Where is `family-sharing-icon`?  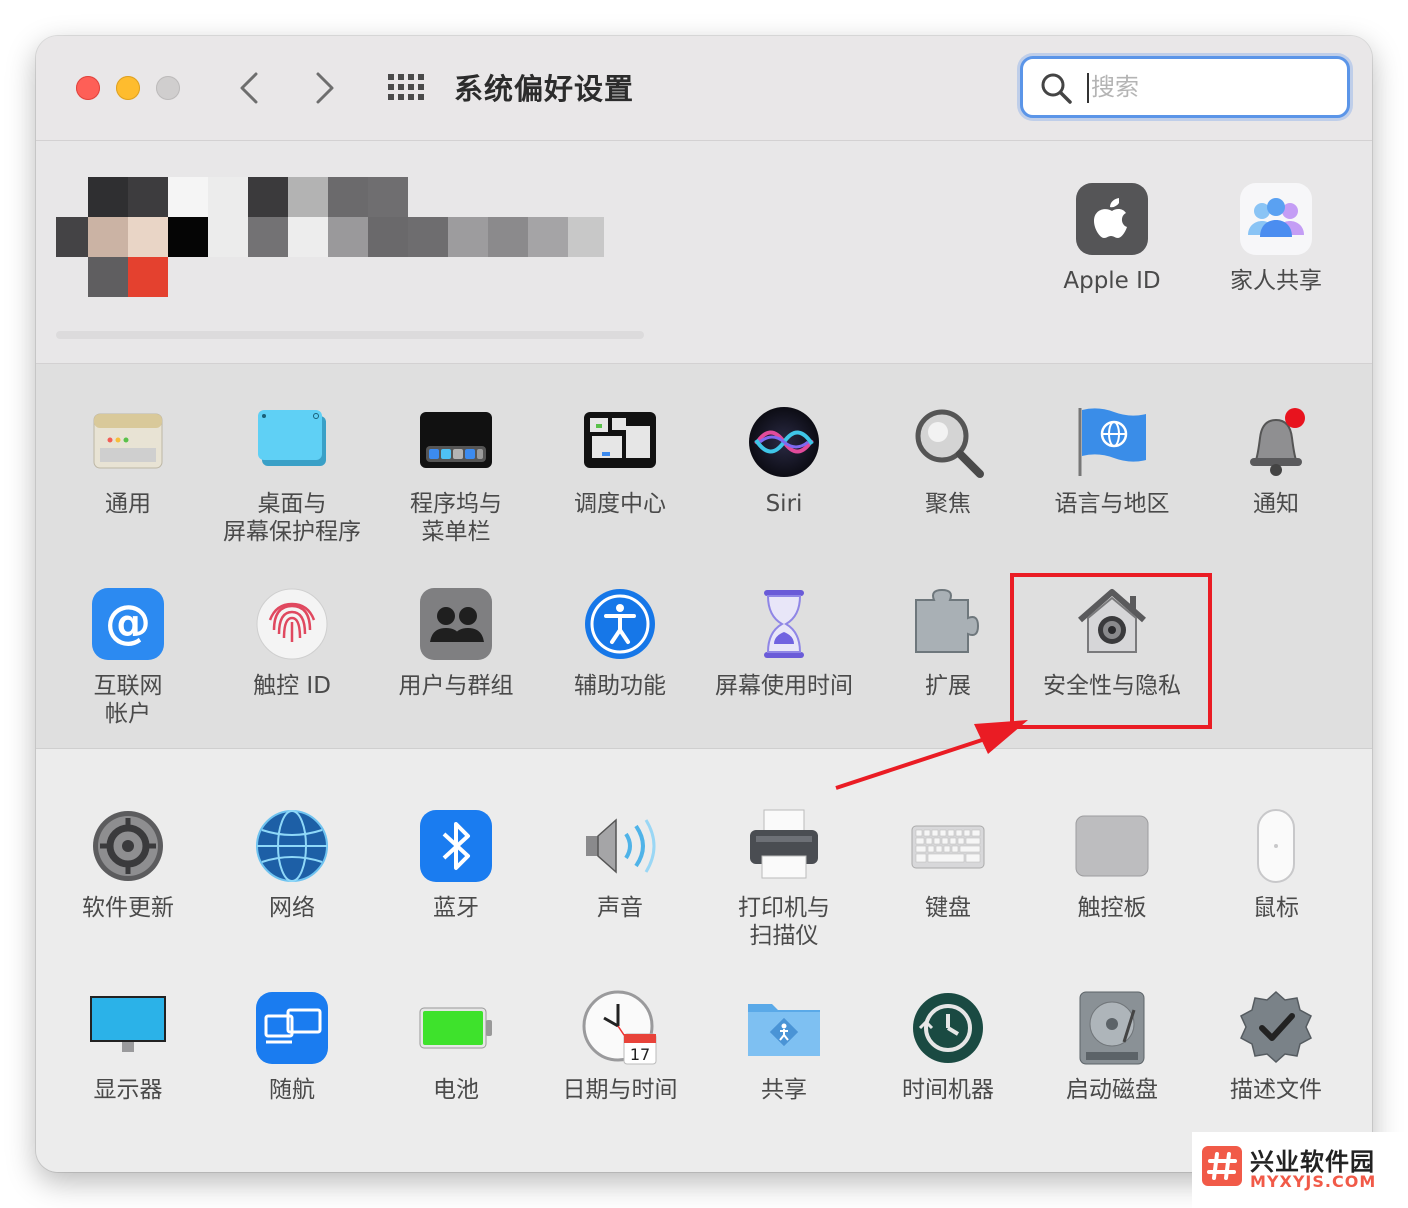 family-sharing-icon is located at coordinates (1276, 219).